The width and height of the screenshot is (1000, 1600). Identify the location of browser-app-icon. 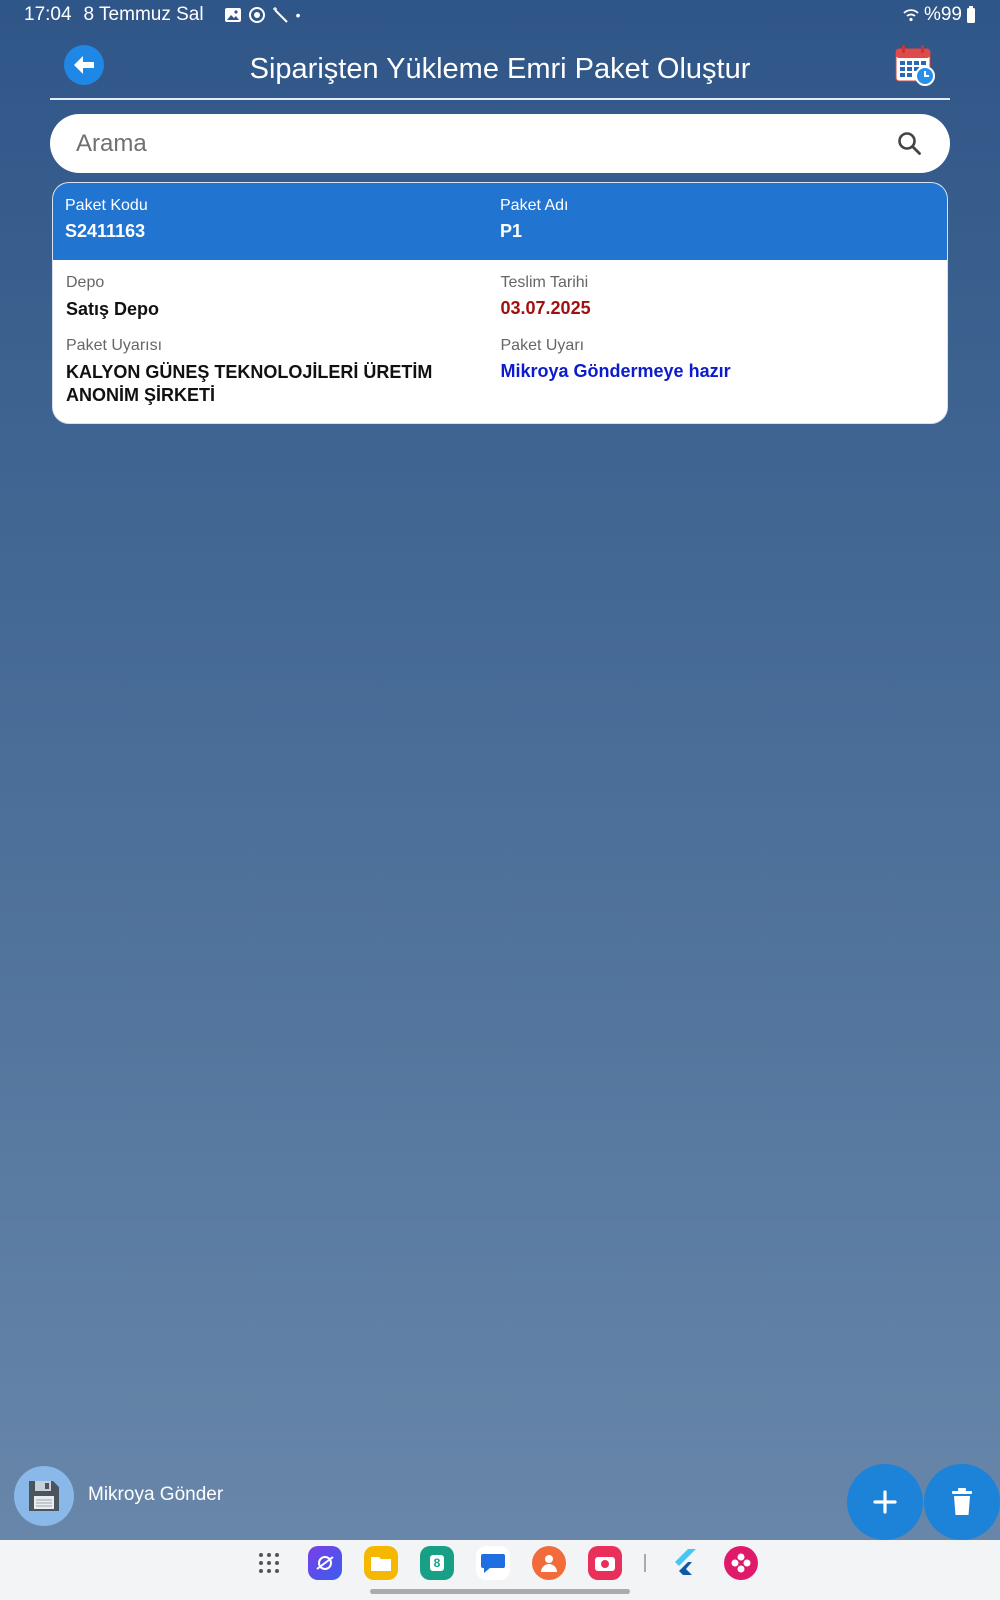
(325, 1563).